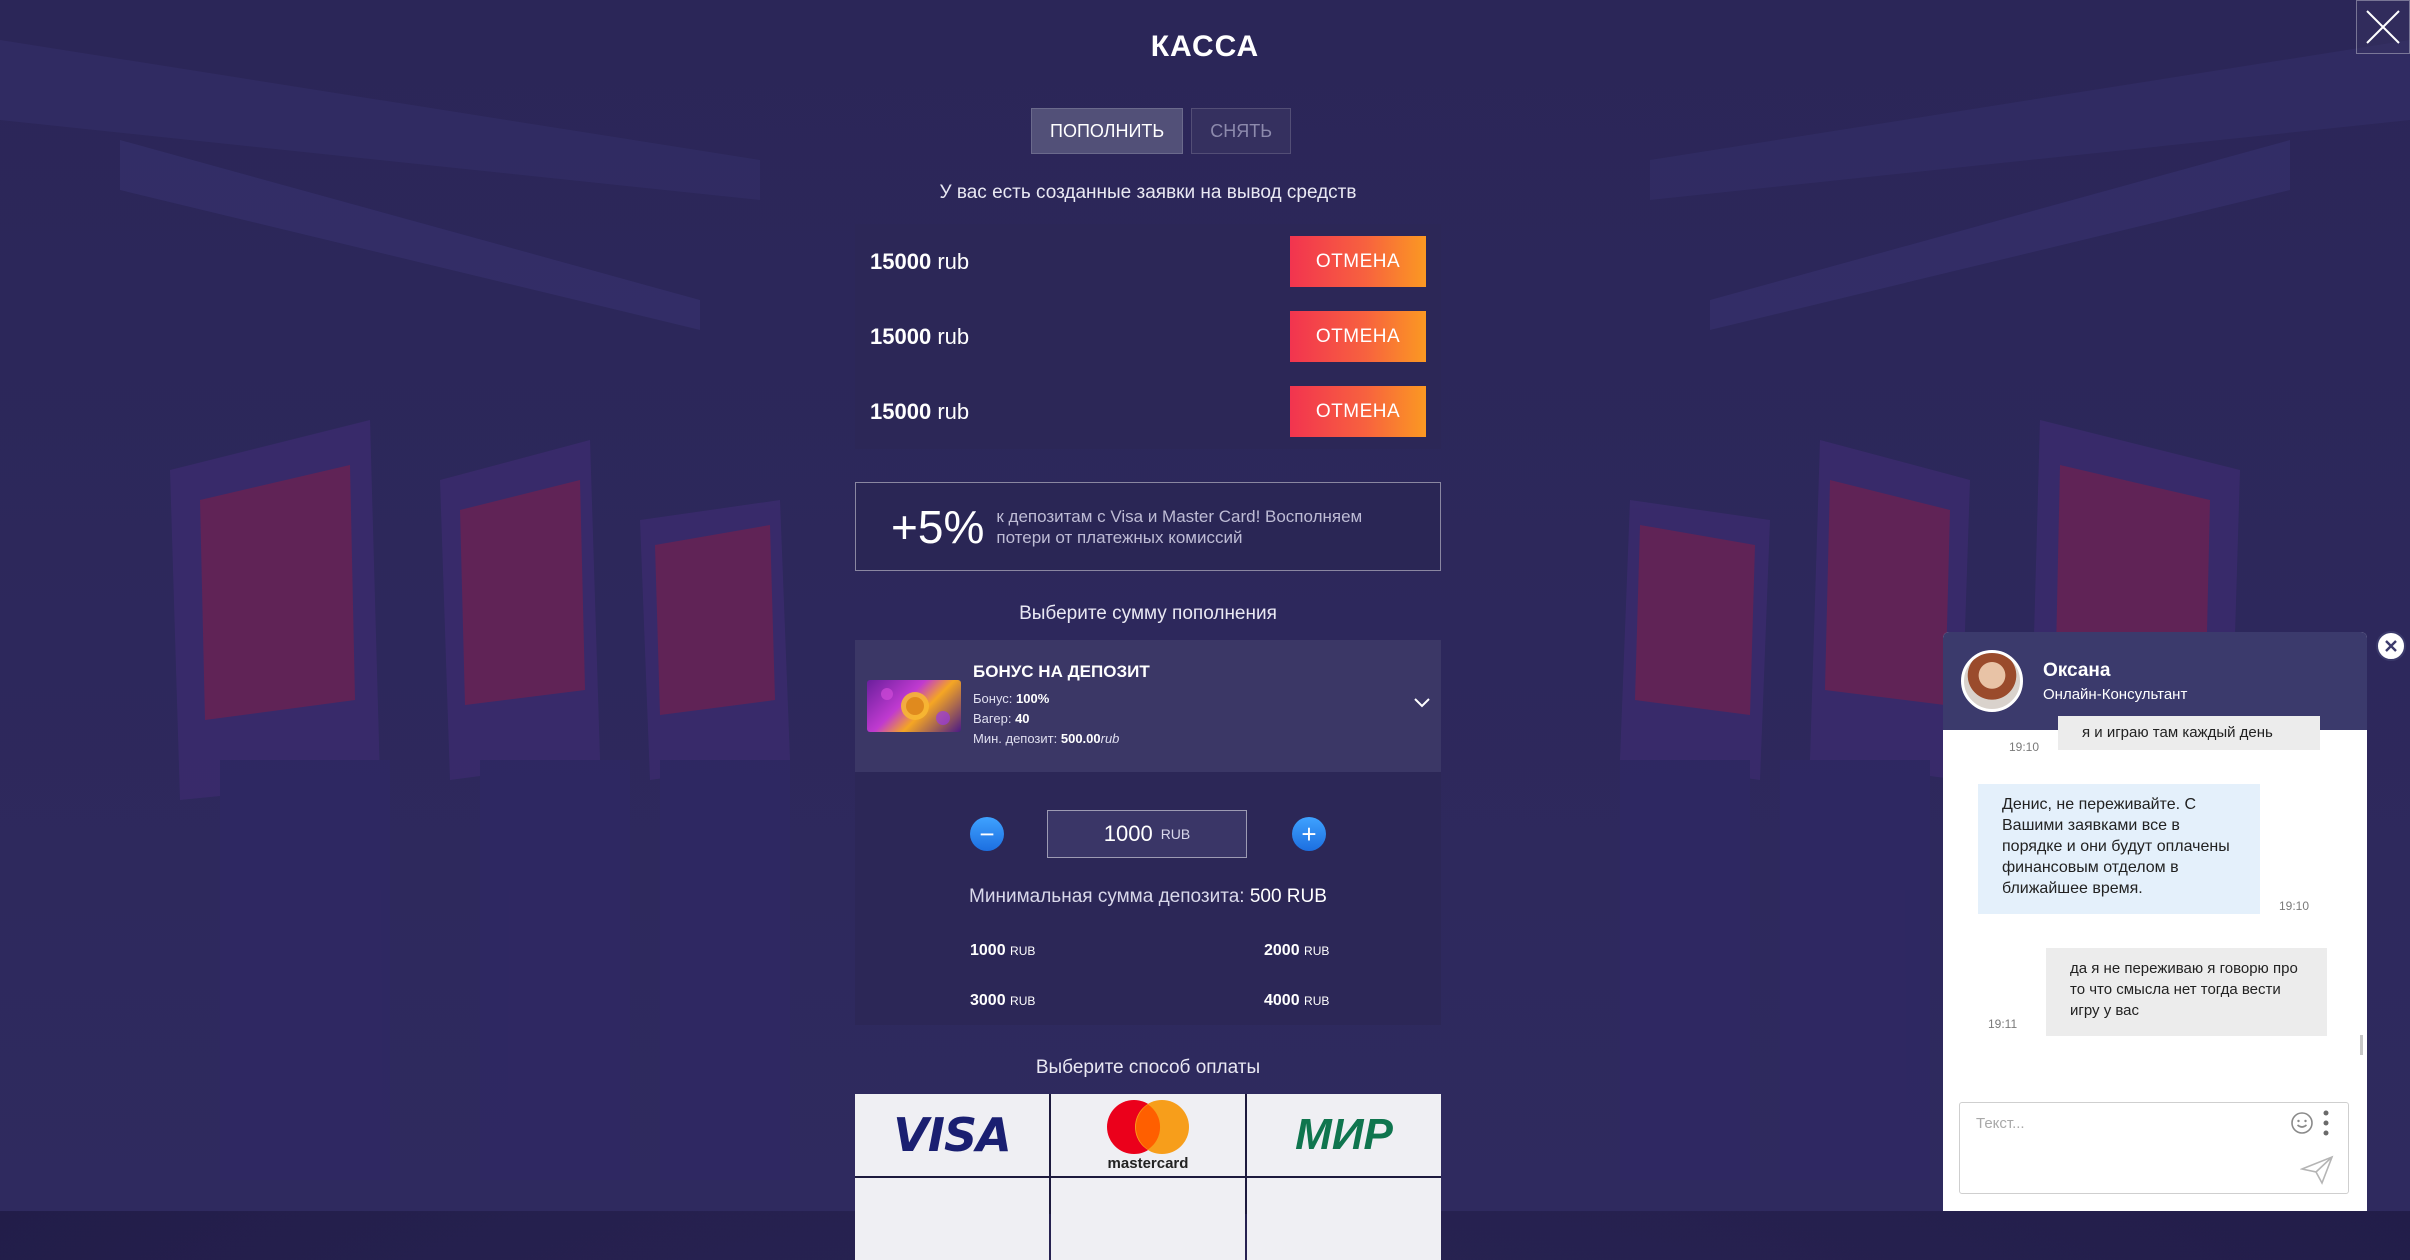 This screenshot has height=1260, width=2410. I want to click on decrease-amount-button: −, so click(987, 834).